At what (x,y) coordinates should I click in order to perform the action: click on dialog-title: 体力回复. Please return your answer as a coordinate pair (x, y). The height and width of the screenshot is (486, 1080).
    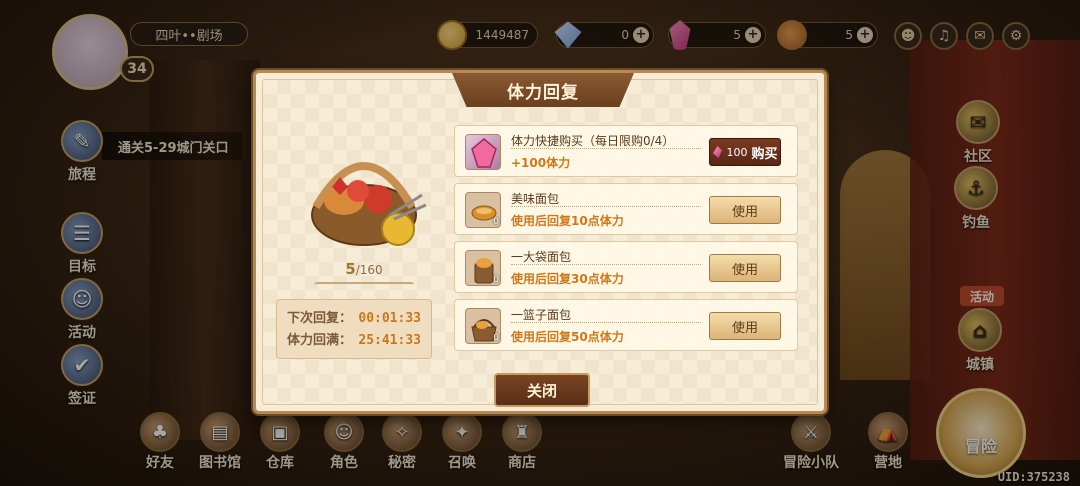
    Looking at the image, I should click on (543, 90).